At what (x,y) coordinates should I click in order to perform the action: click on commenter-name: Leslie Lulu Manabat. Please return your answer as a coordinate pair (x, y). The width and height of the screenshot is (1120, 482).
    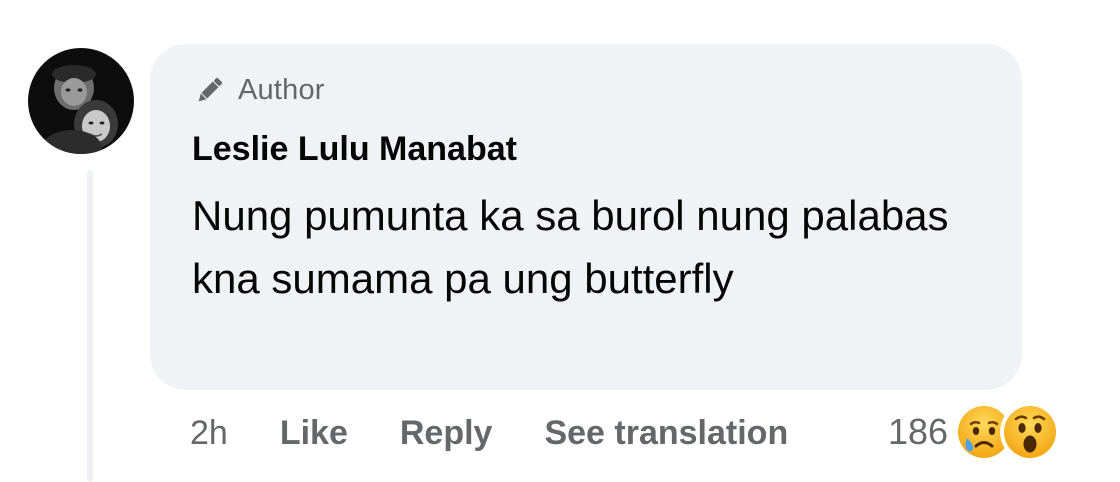
    Looking at the image, I should click on (354, 149).